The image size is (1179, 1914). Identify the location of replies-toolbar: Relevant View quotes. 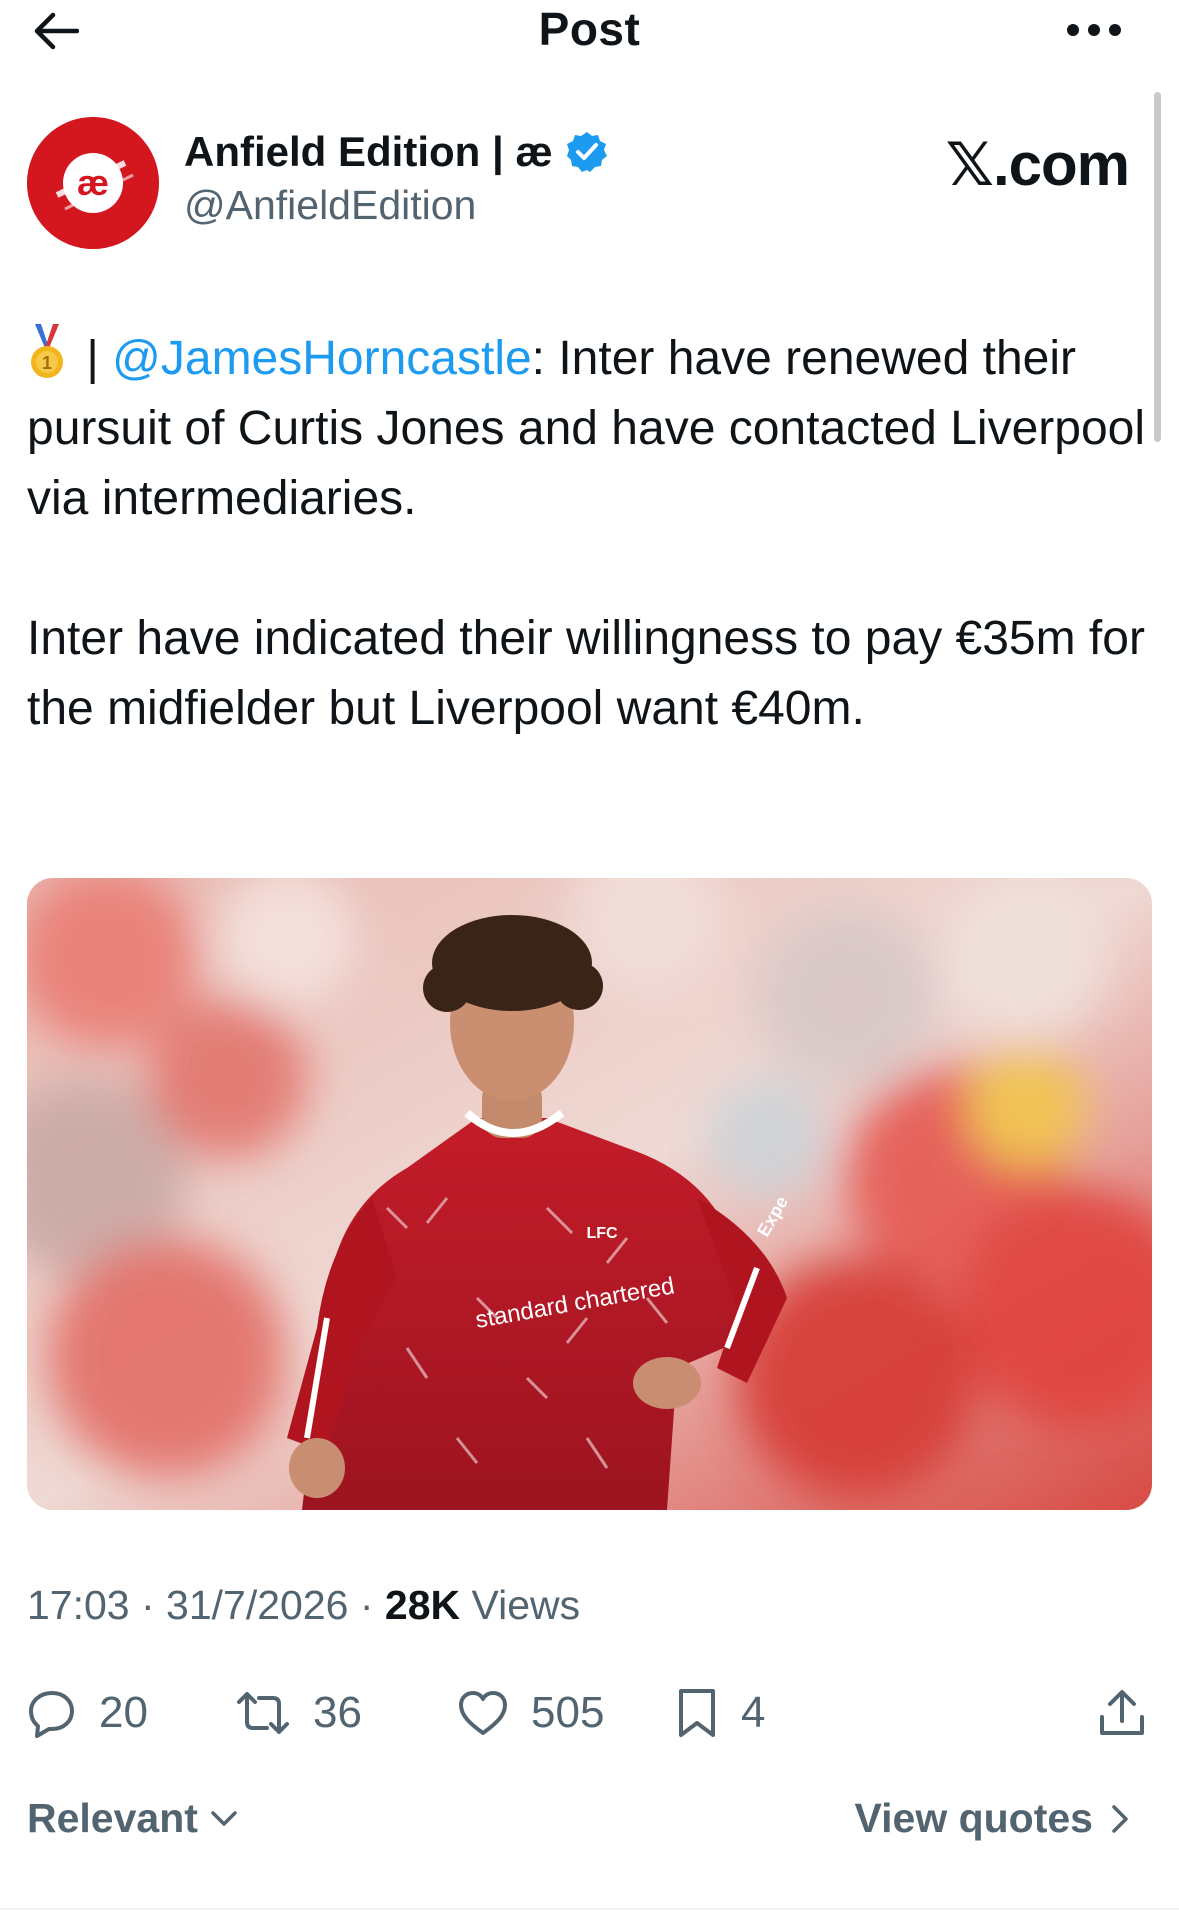
(589, 1835).